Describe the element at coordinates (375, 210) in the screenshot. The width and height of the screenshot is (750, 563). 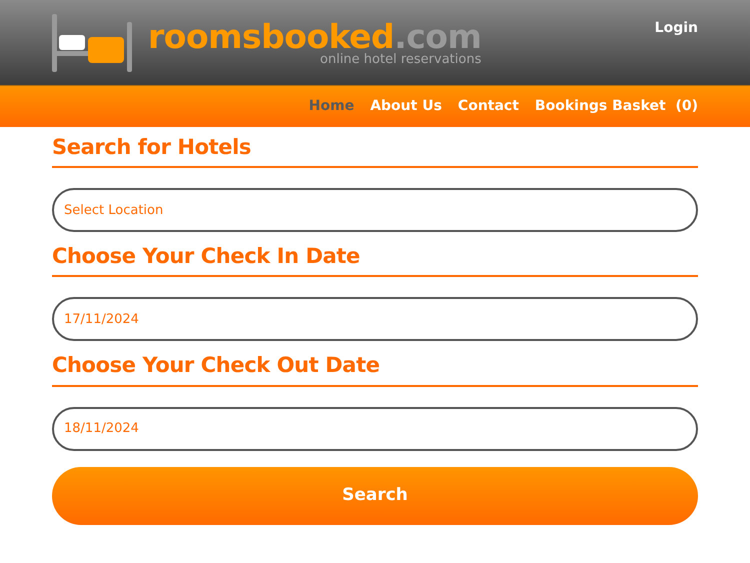
I see `input-field: Select Location` at that location.